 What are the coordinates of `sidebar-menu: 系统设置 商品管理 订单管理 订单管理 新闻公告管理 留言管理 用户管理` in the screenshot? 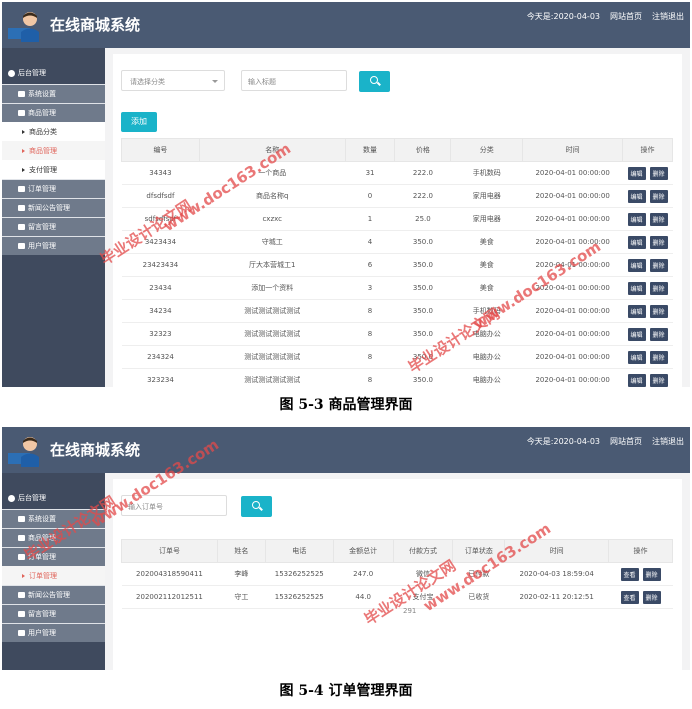 It's located at (53, 575).